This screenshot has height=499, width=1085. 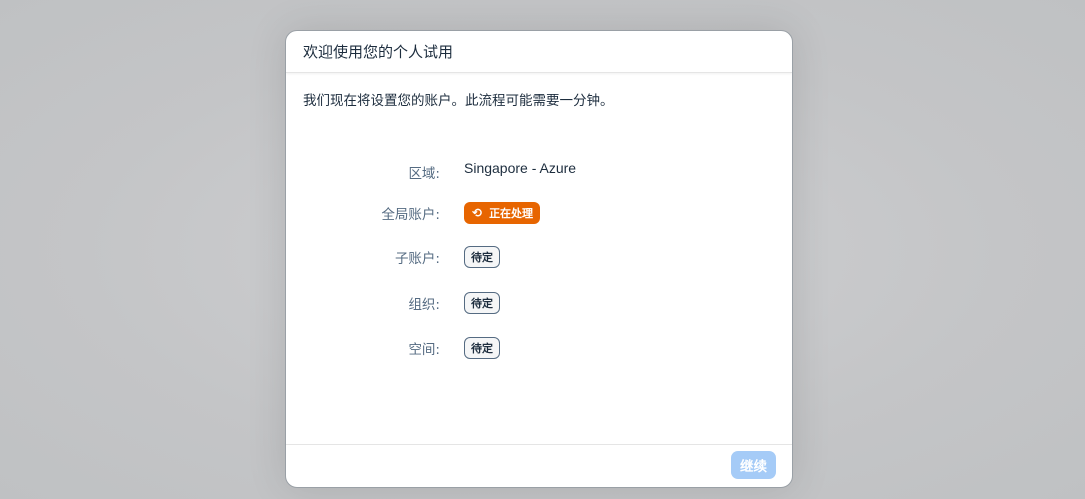 What do you see at coordinates (410, 215) in the screenshot?
I see `global-account-label: 全局账户:` at bounding box center [410, 215].